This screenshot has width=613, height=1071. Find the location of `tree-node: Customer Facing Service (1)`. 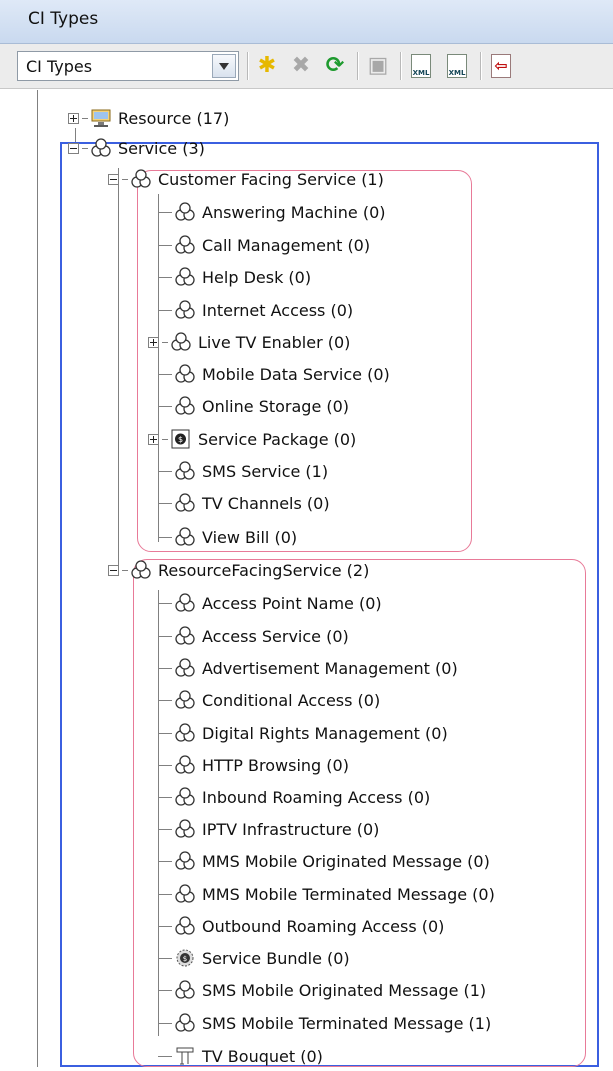

tree-node: Customer Facing Service (1) is located at coordinates (246, 179).